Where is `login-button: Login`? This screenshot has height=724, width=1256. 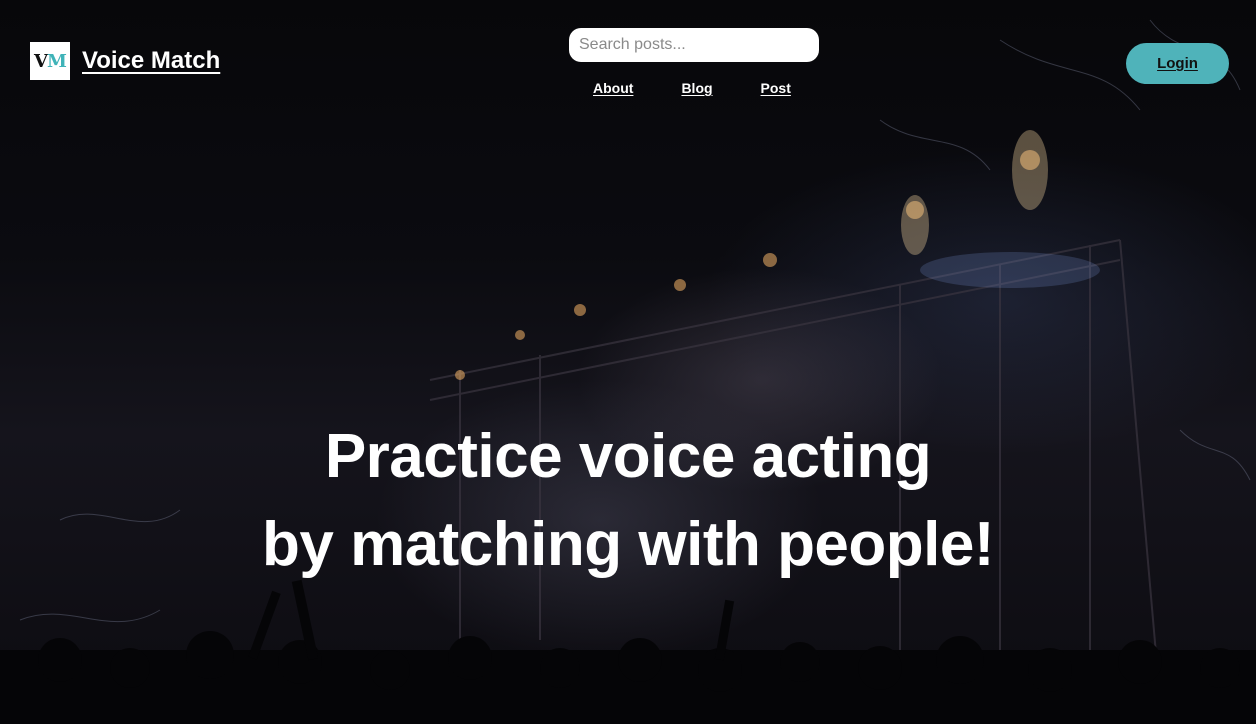 login-button: Login is located at coordinates (1177, 63).